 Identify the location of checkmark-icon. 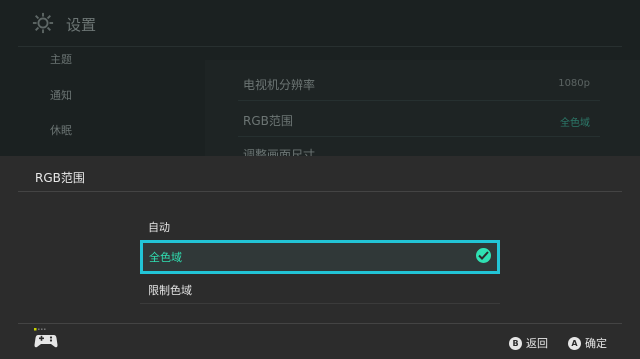
(483, 255).